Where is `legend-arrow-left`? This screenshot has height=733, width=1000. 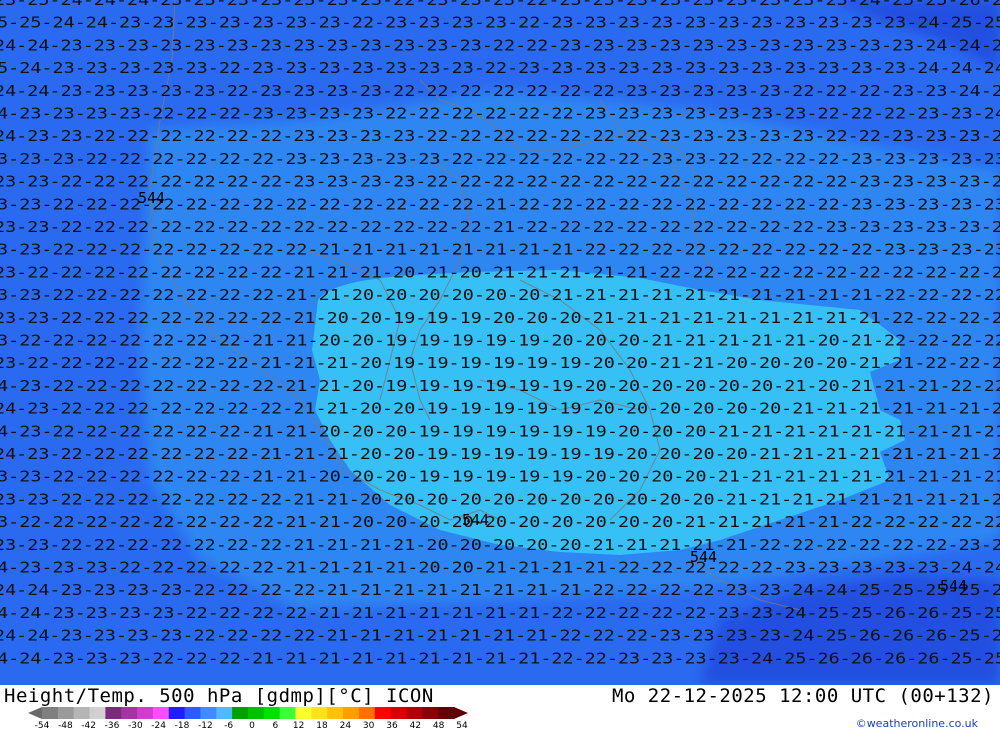 legend-arrow-left is located at coordinates (35, 713).